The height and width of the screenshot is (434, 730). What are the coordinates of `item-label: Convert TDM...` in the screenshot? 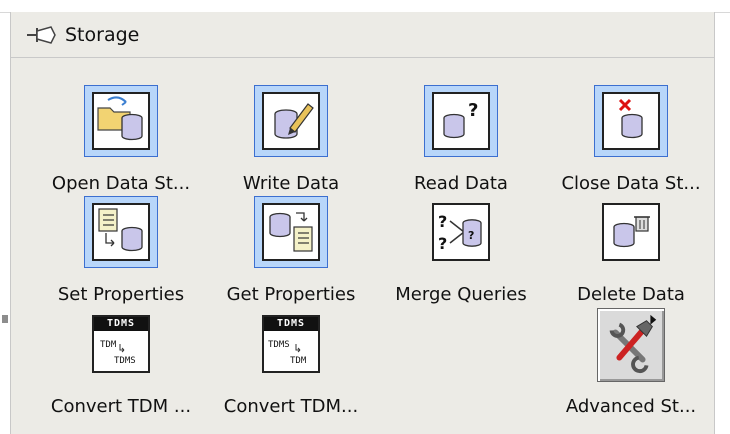 It's located at (291, 406).